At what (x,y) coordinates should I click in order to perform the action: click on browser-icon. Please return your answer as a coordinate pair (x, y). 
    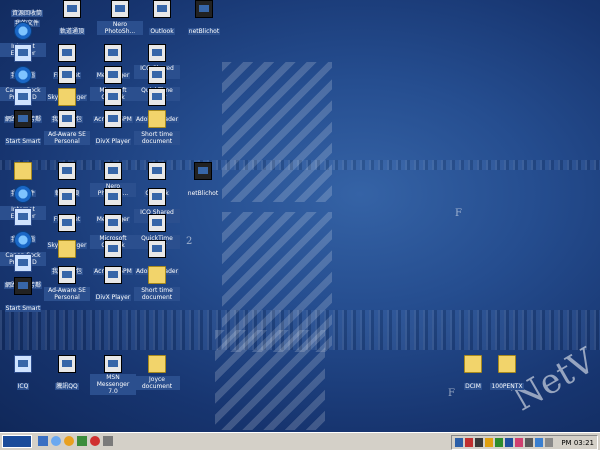
    Looking at the image, I should click on (56, 441).